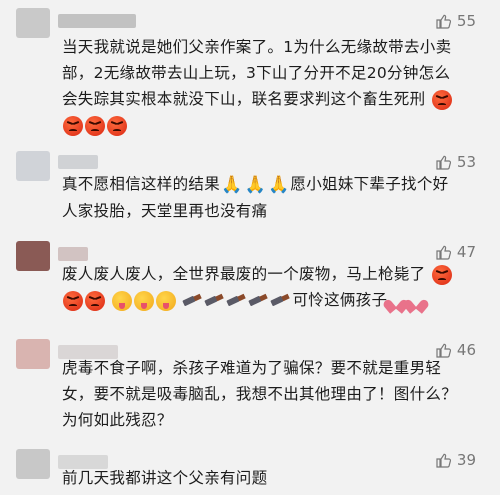  I want to click on comment-text: 前几天我都讲这个父亲有问题, so click(165, 478).